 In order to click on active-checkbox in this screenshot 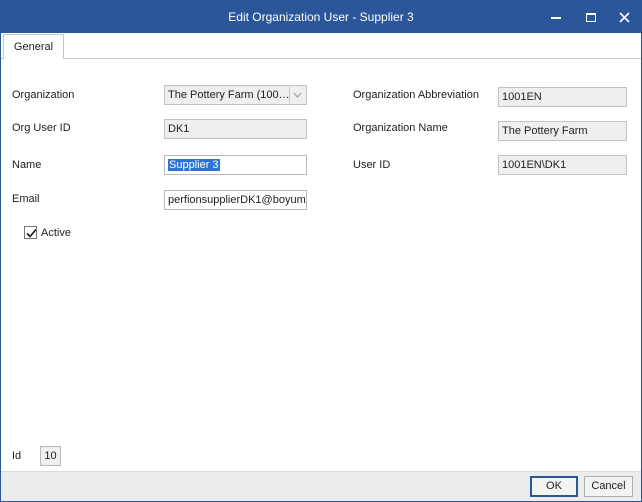, I will do `click(30, 232)`.